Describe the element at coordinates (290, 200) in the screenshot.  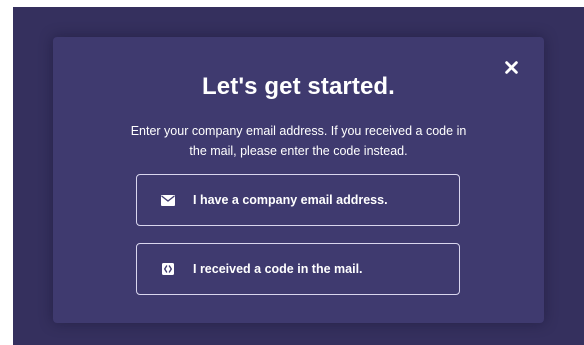
I see `company-email-option-label: I have a company email address.` at that location.